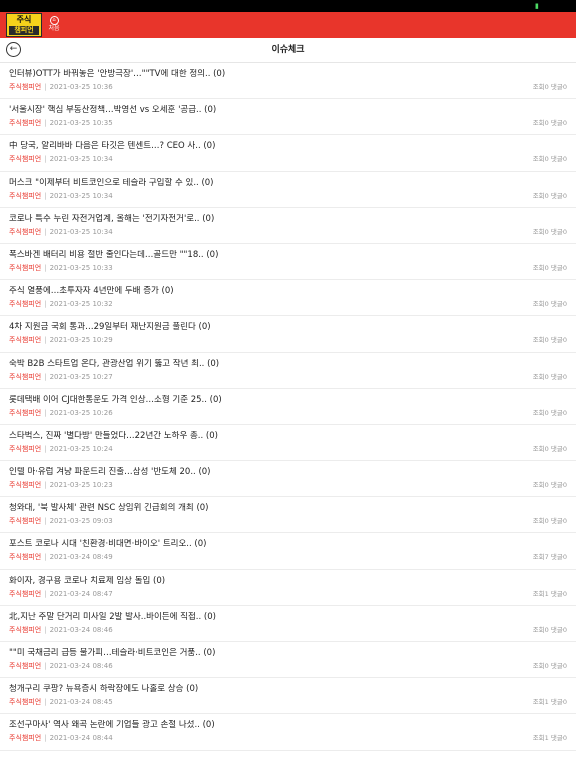 The width and height of the screenshot is (576, 768). What do you see at coordinates (247, 110) in the screenshot?
I see `news-title: '서울시장' 핵심 부동산정책…박영선 vs 오세훈 '공급.. (0)` at bounding box center [247, 110].